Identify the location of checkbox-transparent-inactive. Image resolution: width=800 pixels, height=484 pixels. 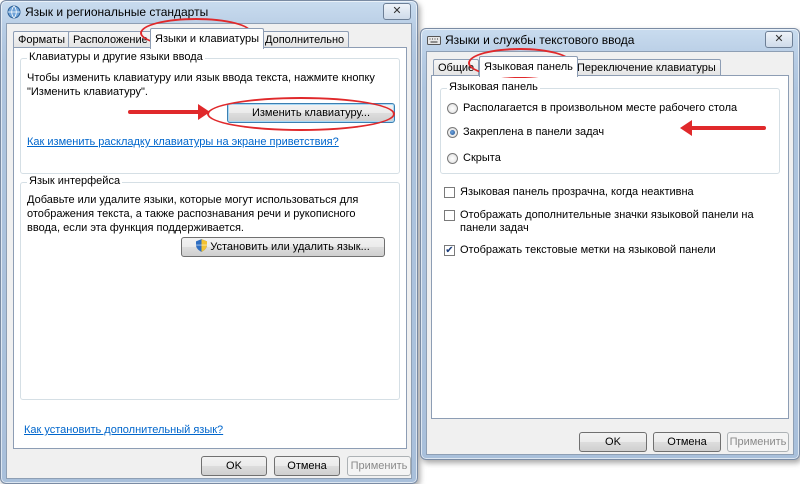
(449, 192).